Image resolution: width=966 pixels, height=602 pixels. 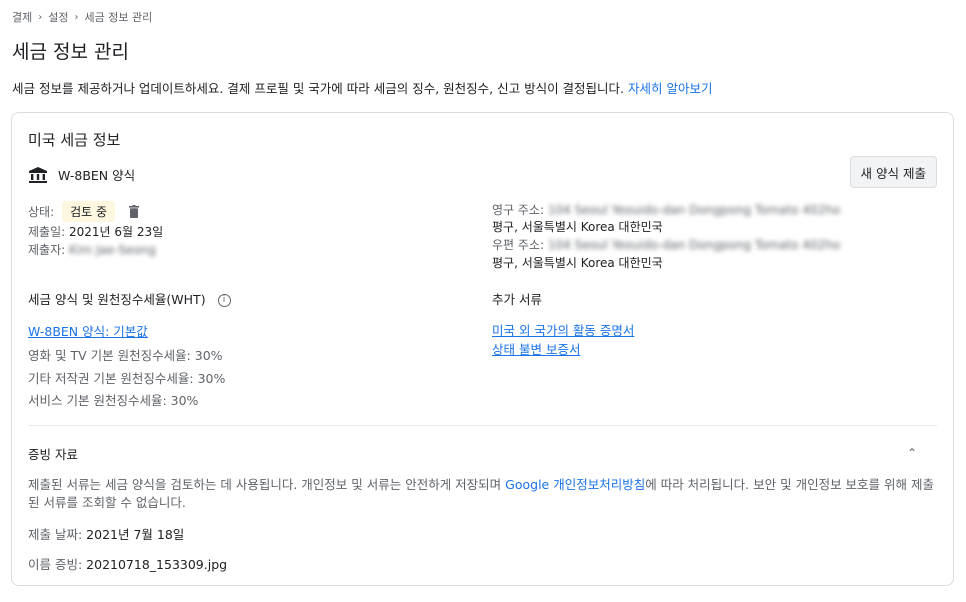 What do you see at coordinates (113, 400) in the screenshot?
I see `rate-item: 서비스 기본 원천징수세율: 30%` at bounding box center [113, 400].